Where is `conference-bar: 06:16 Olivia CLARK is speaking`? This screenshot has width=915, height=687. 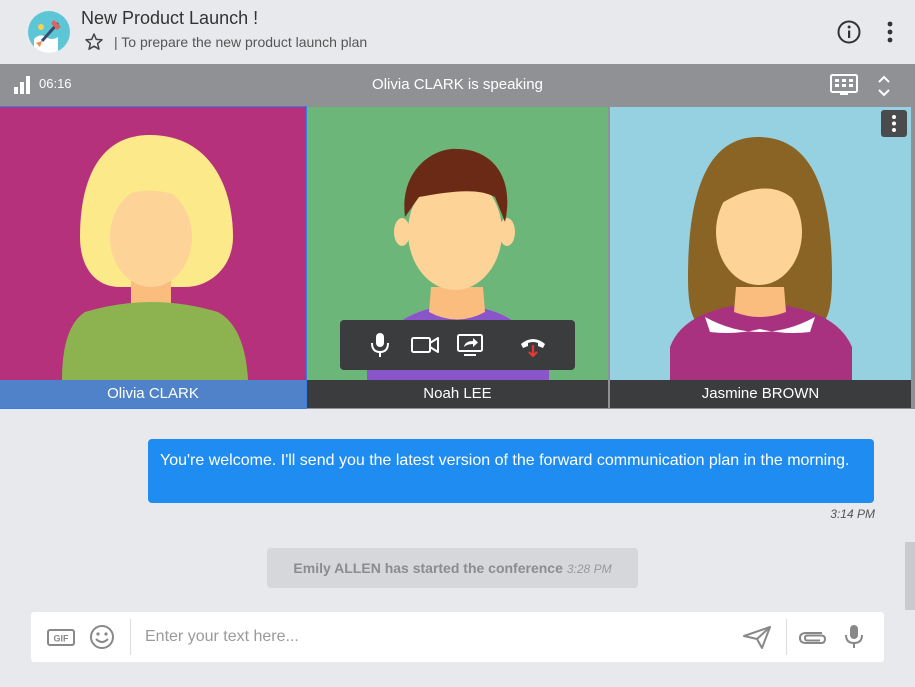
conference-bar: 06:16 Olivia CLARK is speaking is located at coordinates (457, 85).